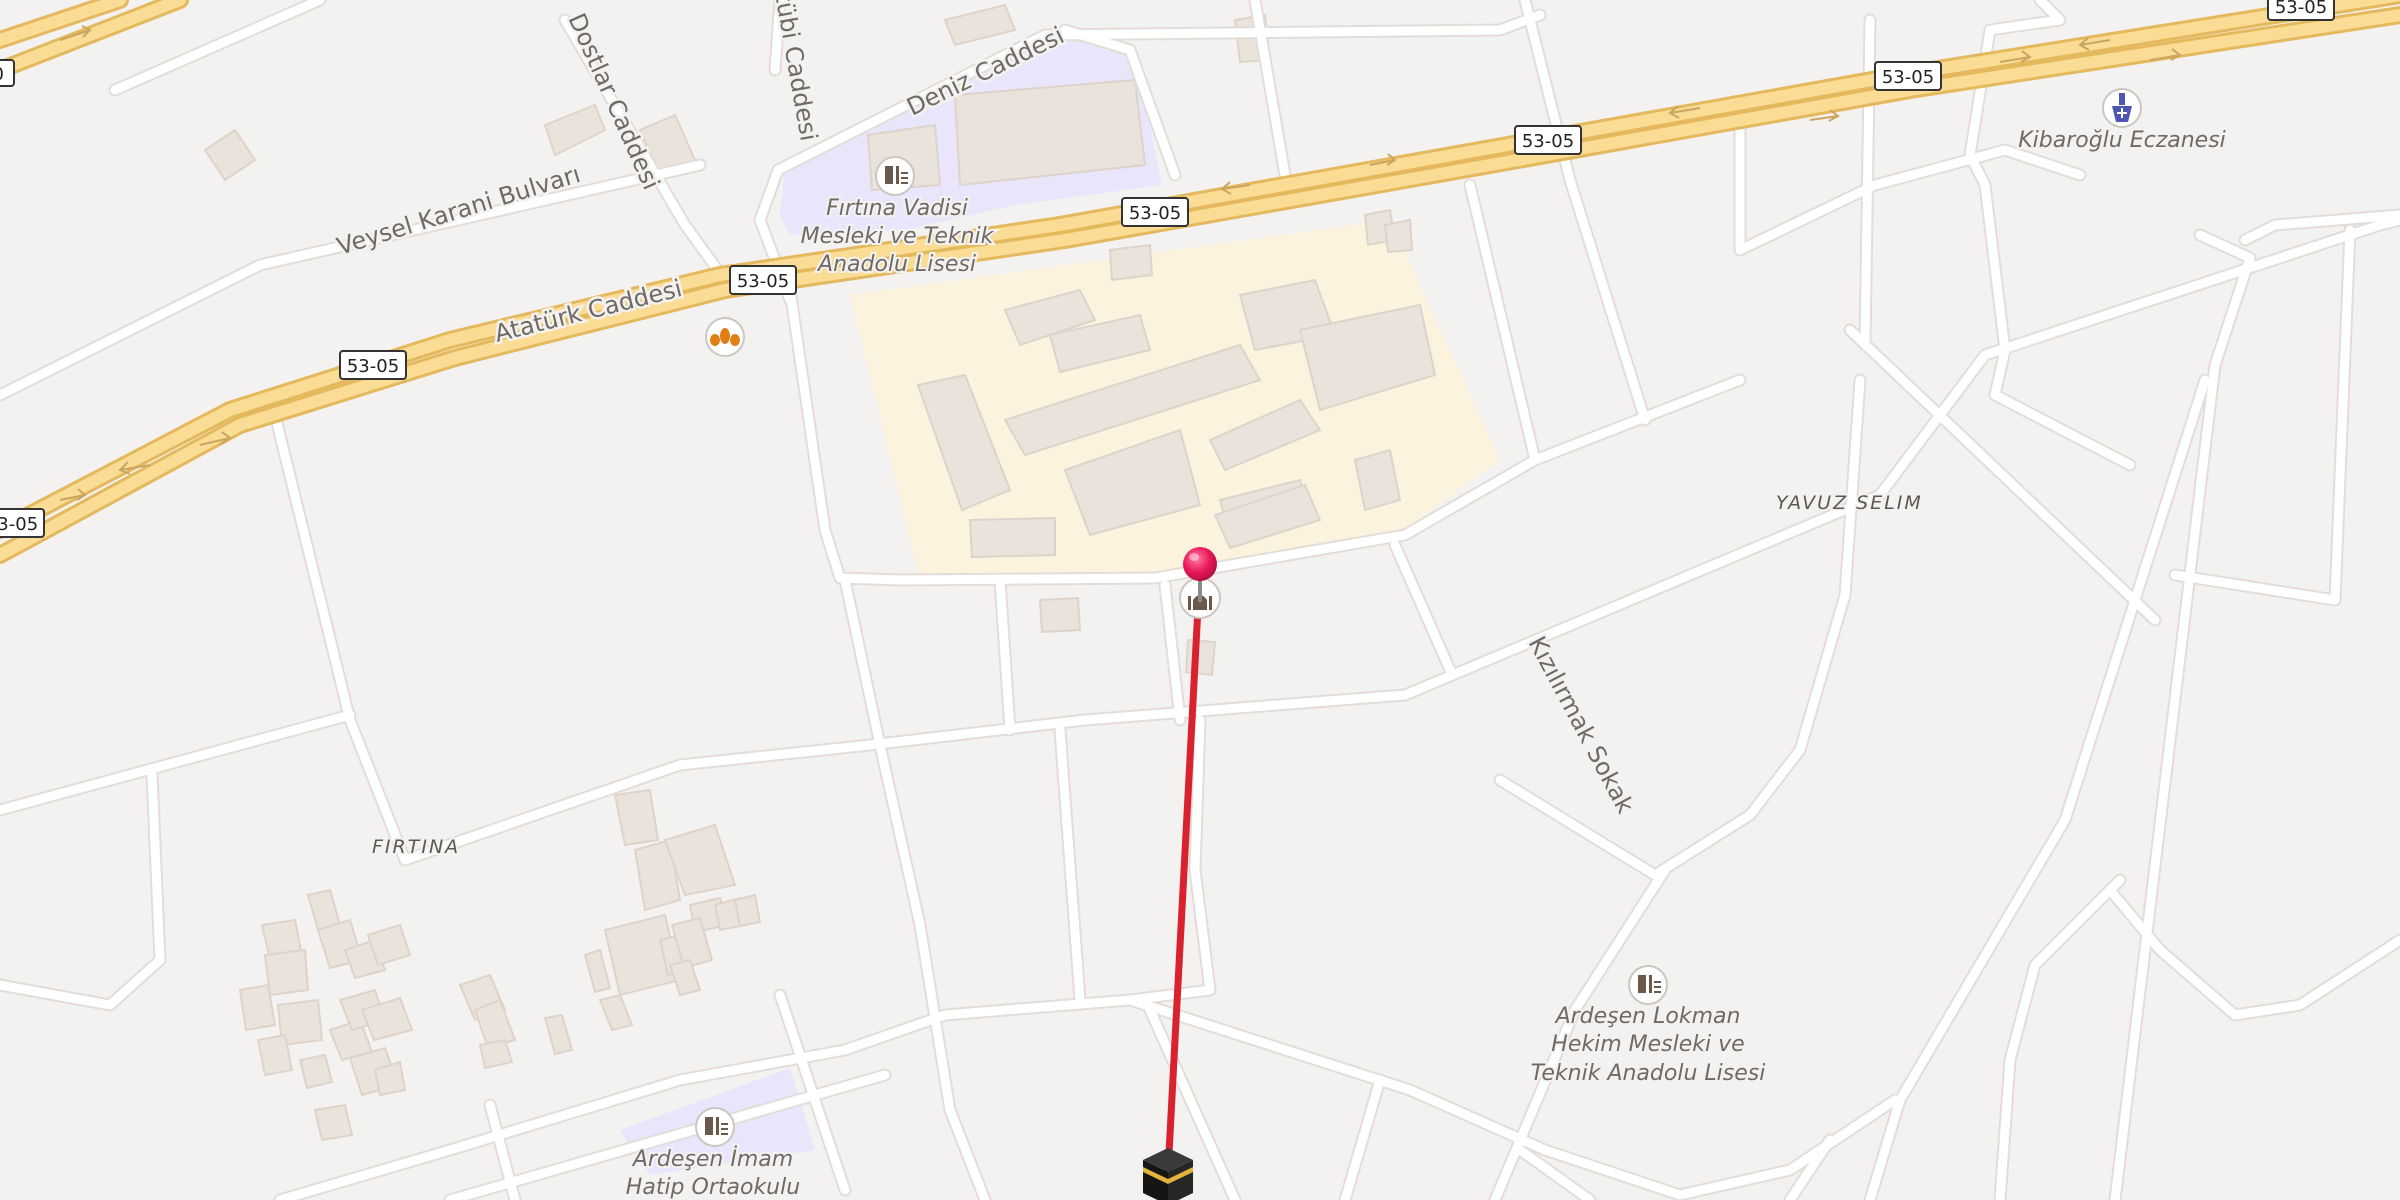 The width and height of the screenshot is (2400, 1200). What do you see at coordinates (1647, 1044) in the screenshot?
I see `poi-label-lokman-line2: Hekim Mesleki ve` at bounding box center [1647, 1044].